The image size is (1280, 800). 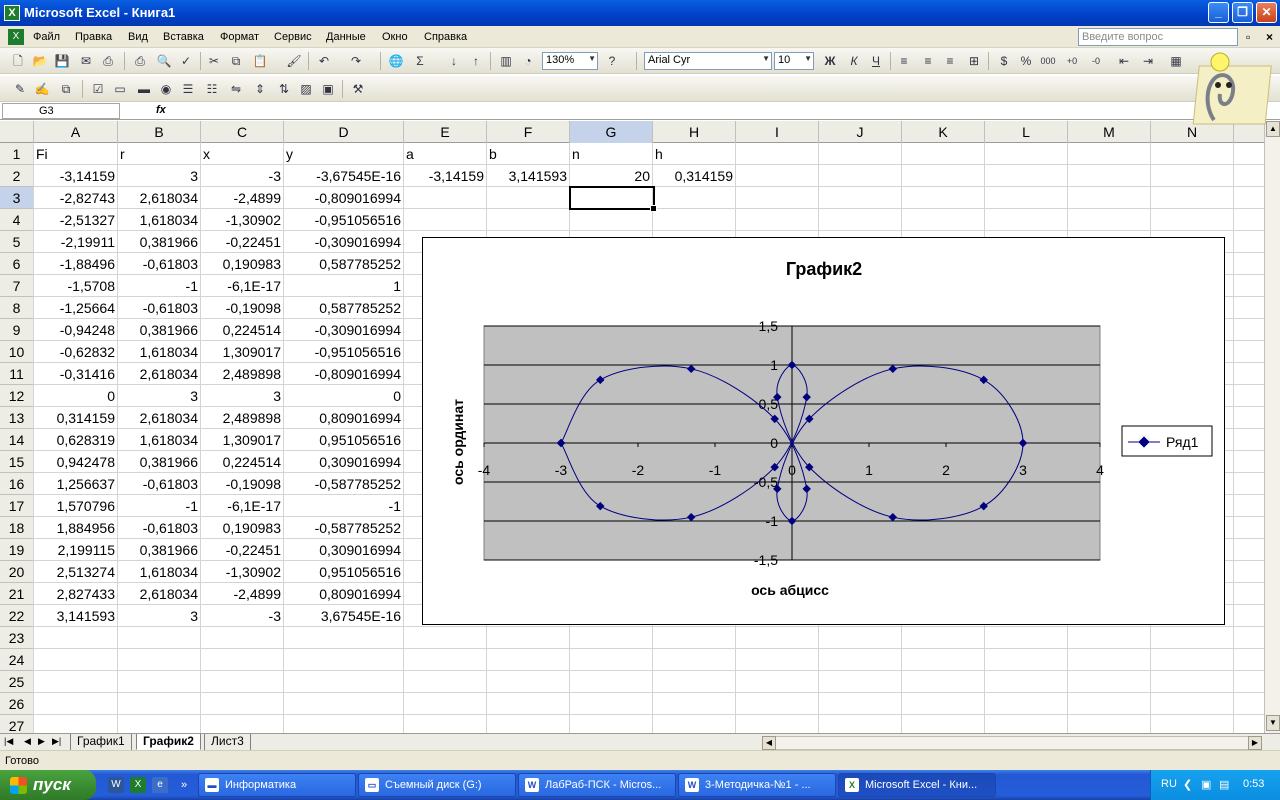 What do you see at coordinates (528, 154) in the screenshot?
I see `cell-f1: b` at bounding box center [528, 154].